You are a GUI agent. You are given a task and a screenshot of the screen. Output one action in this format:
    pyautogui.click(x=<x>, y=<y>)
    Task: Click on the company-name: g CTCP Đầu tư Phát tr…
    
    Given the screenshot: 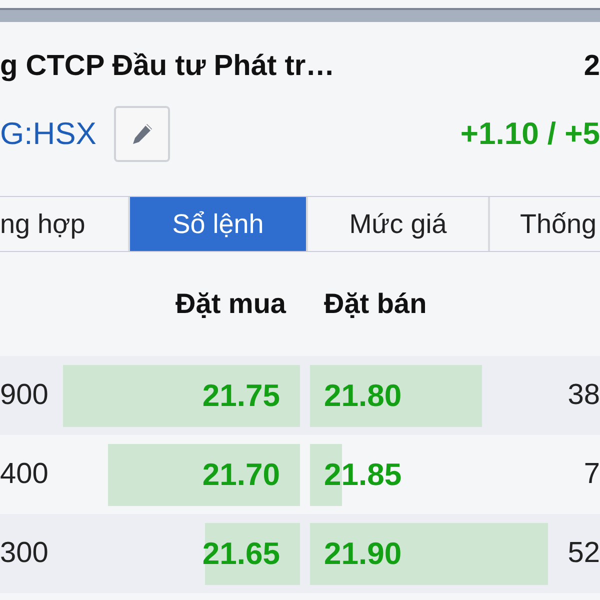 What is the action you would take?
    pyautogui.click(x=167, y=66)
    